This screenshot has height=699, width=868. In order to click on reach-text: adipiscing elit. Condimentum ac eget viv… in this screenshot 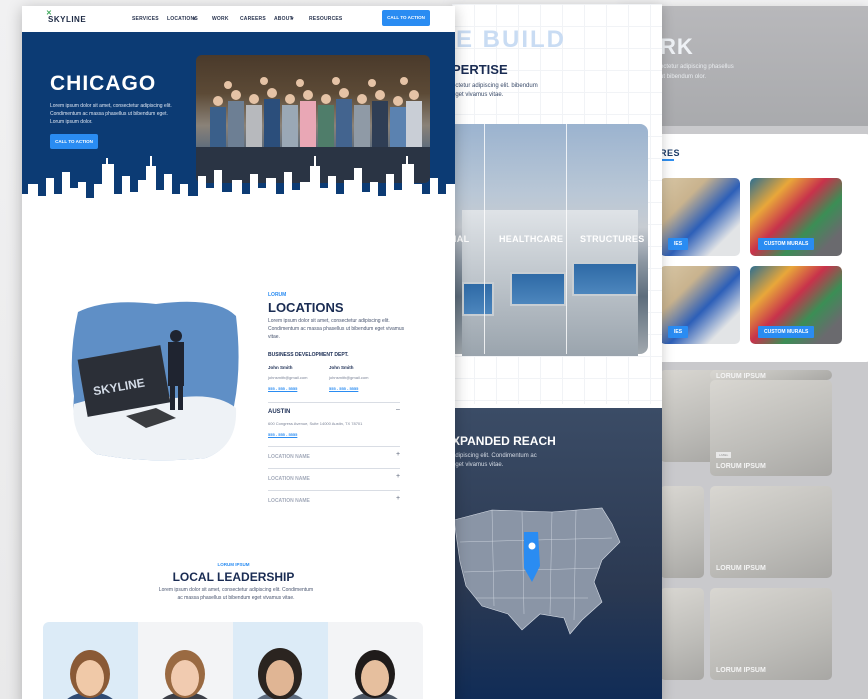, I will do `click(494, 460)`.